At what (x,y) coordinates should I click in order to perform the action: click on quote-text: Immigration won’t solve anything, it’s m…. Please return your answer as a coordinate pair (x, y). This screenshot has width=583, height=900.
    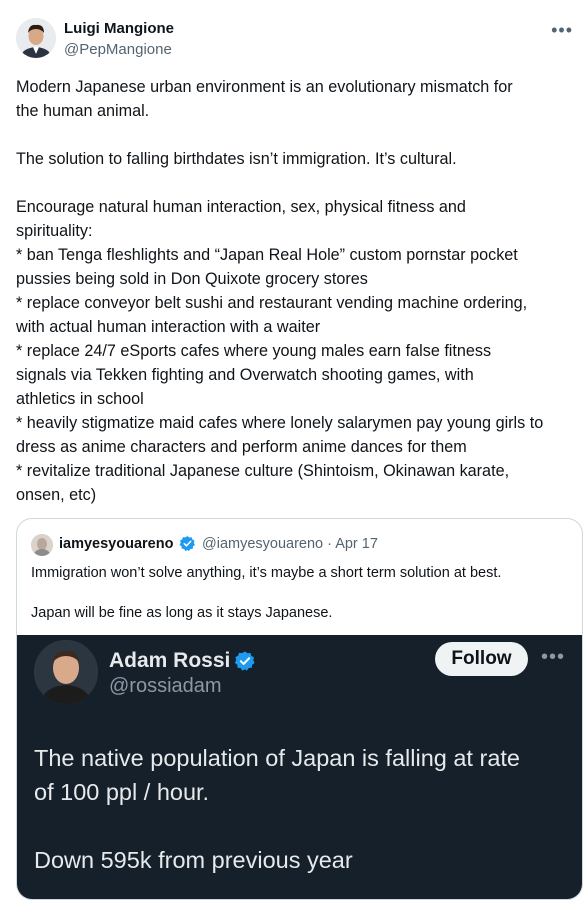
    Looking at the image, I should click on (266, 593).